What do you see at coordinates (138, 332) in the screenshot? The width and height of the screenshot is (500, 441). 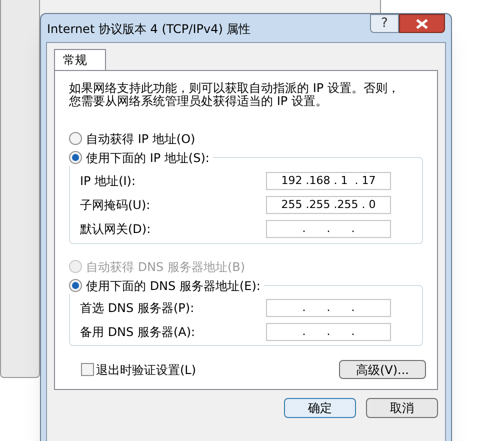 I see `field-label: 备用 DNS 服务器(A):` at bounding box center [138, 332].